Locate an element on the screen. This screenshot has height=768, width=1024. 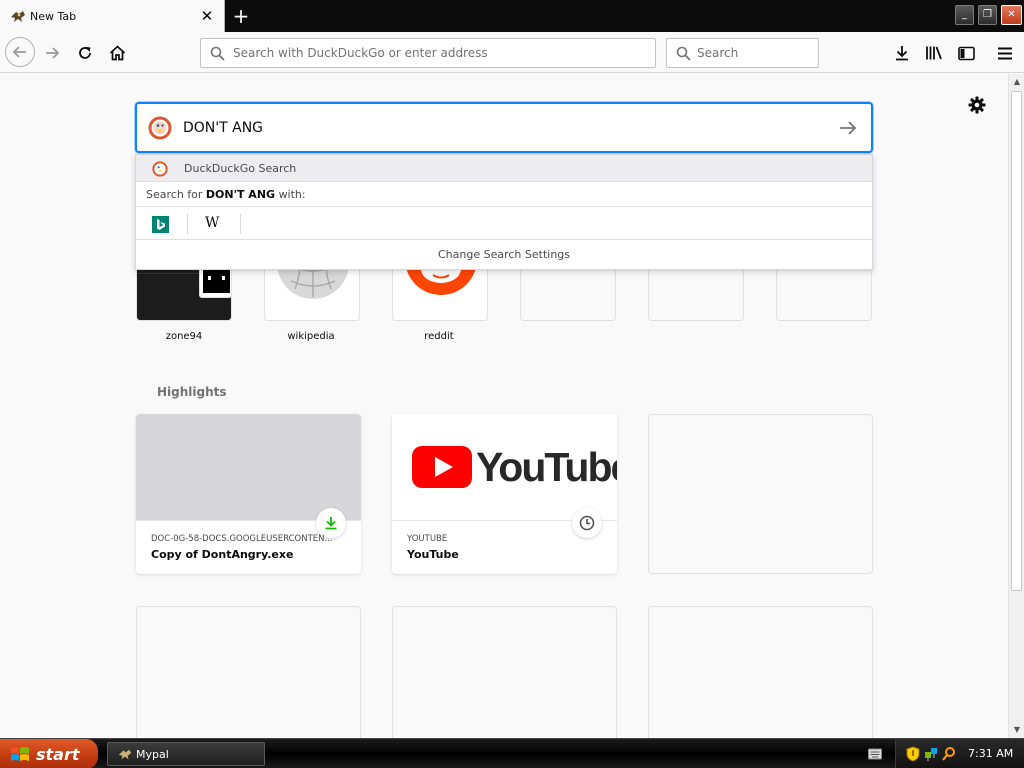
page-scrollbar: ▲ ▼ is located at coordinates (1016, 406).